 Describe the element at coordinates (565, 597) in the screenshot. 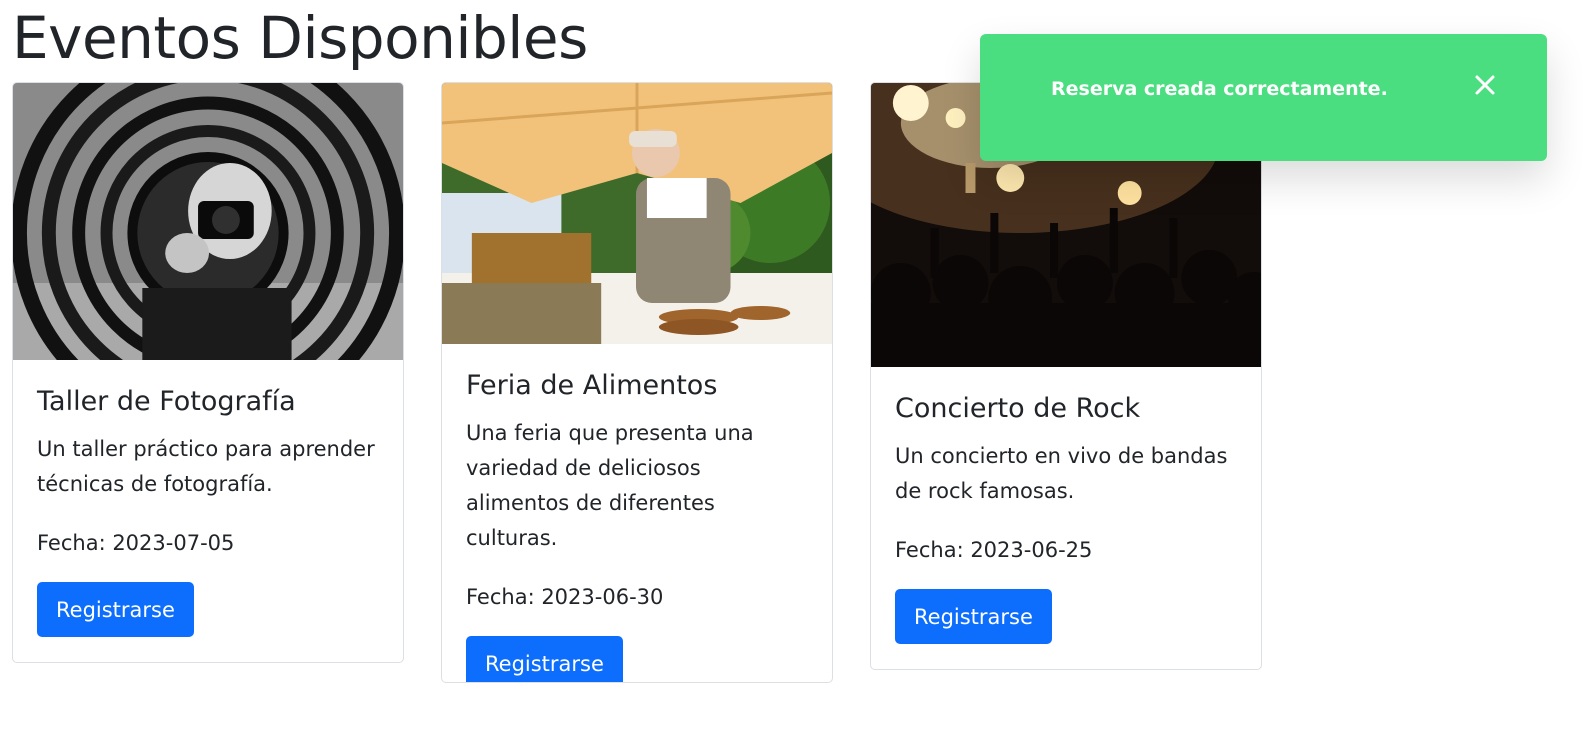

I see `card-date: Fecha: 2023-06-30` at that location.